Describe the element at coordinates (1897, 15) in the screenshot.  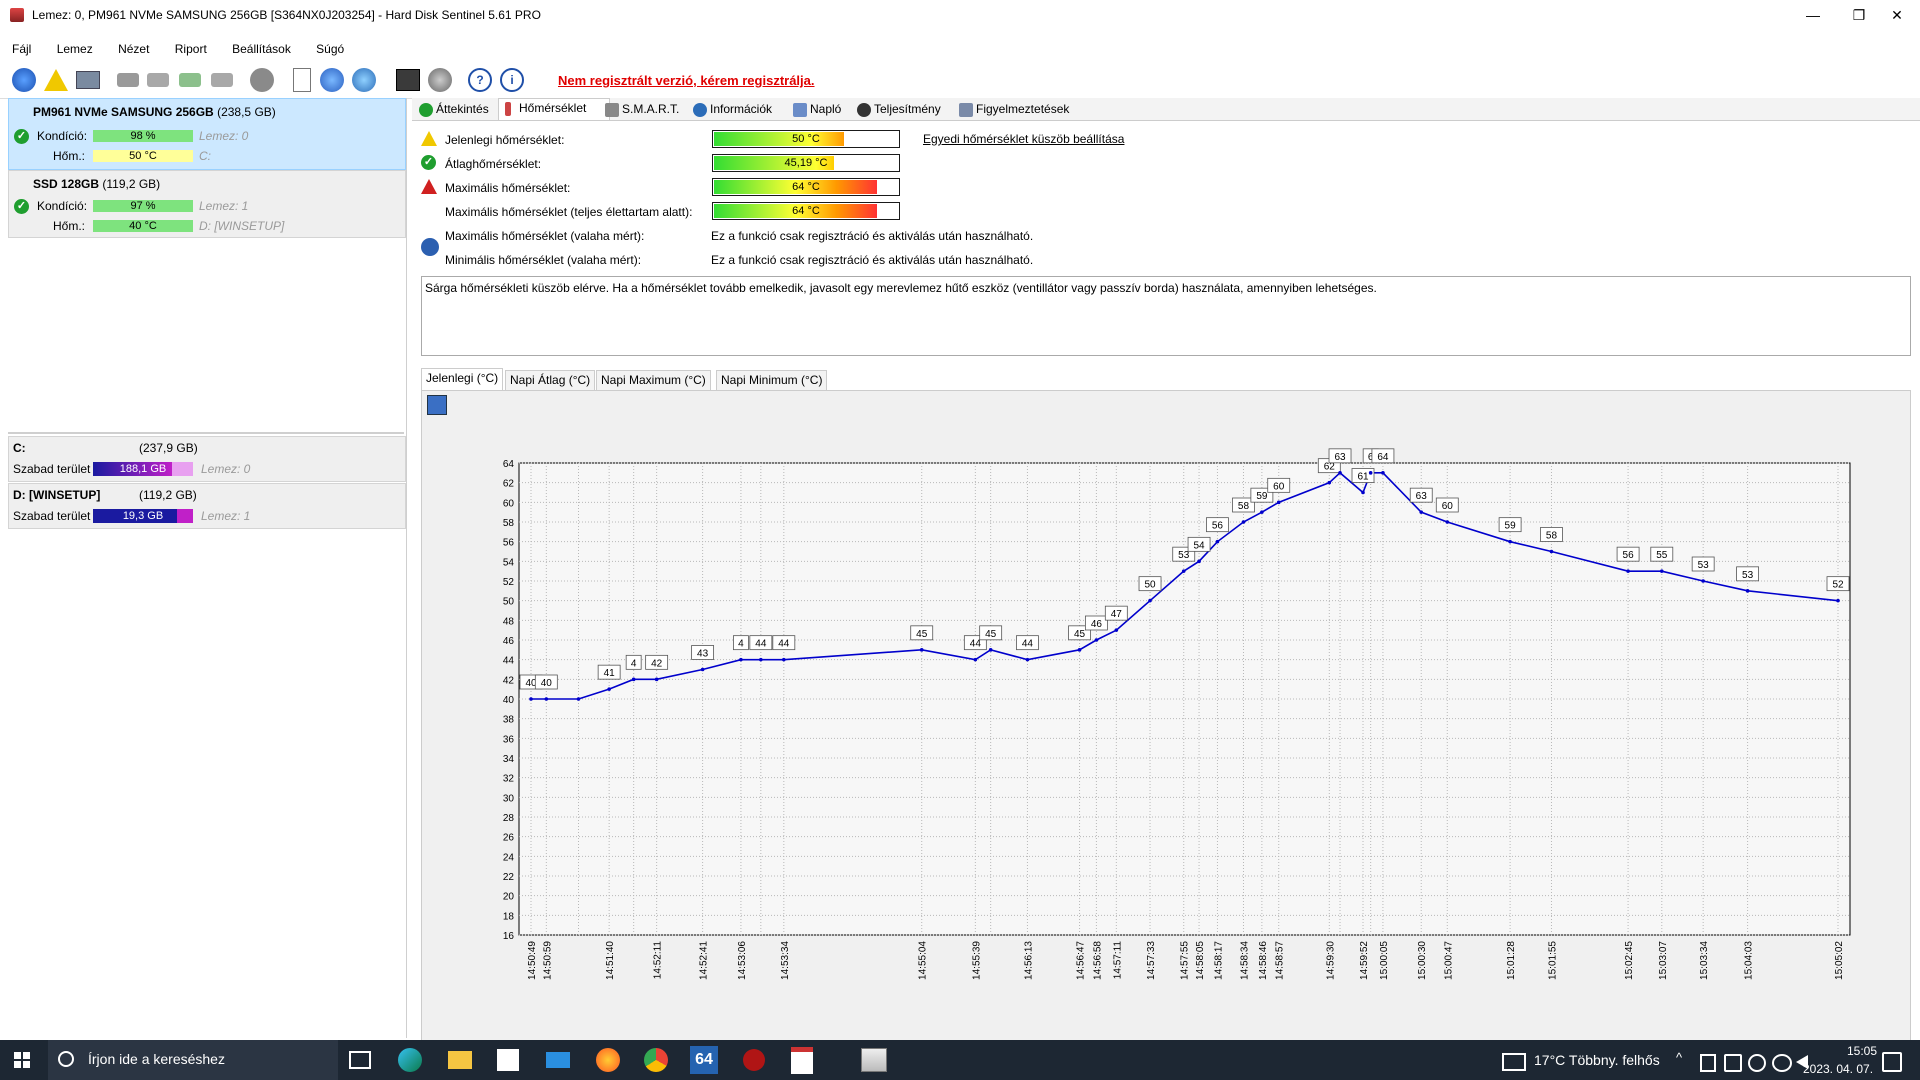
I see `close-button: ✕` at that location.